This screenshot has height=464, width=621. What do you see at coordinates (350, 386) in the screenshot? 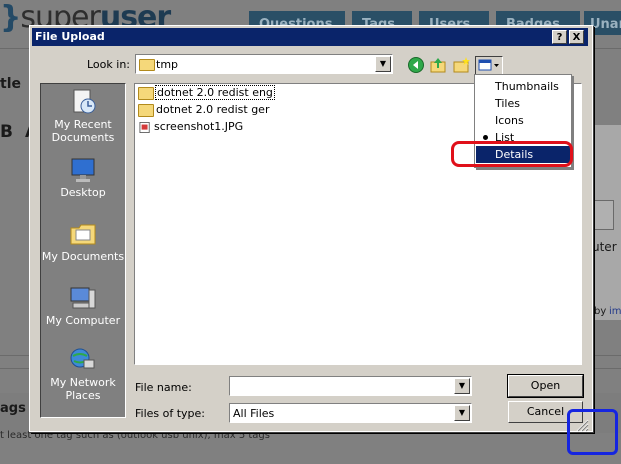
I see `file-name-input: ▼` at bounding box center [350, 386].